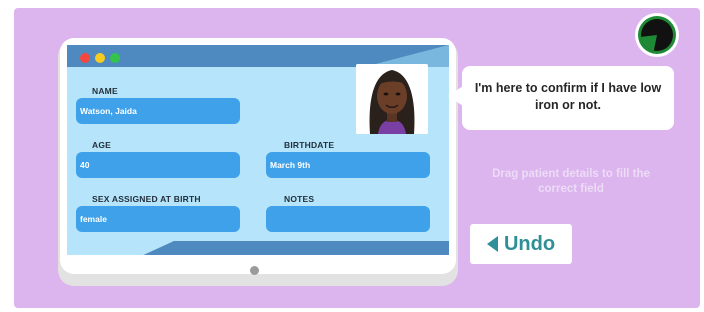 The image size is (704, 312). I want to click on speech-bubble-tail, so click(455, 96).